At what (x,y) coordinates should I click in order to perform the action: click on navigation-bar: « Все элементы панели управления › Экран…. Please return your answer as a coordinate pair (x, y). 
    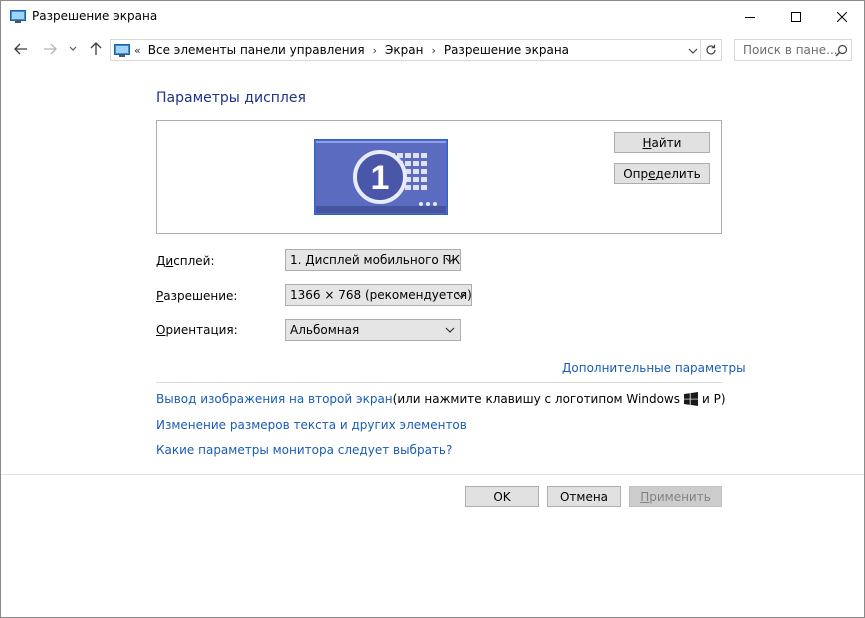
    Looking at the image, I should click on (432, 49).